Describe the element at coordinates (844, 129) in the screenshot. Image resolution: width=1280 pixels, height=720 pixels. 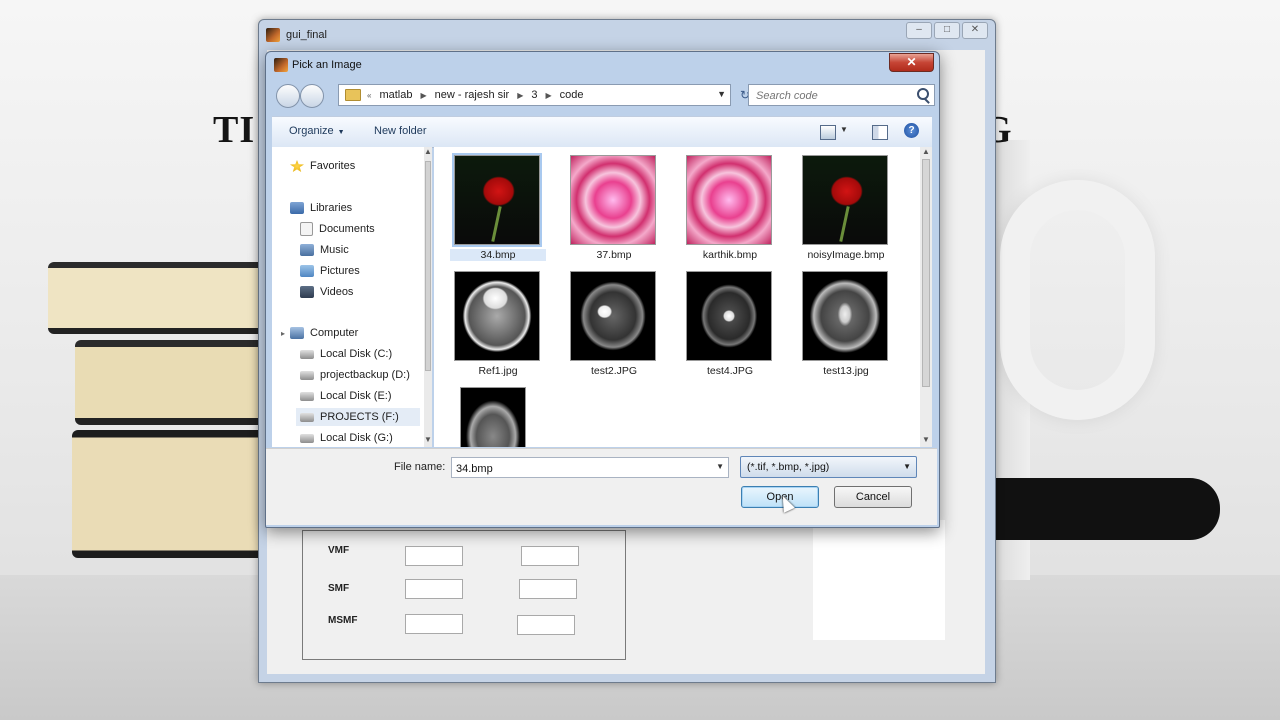
I see `view-dropdown-icon: ▼` at that location.